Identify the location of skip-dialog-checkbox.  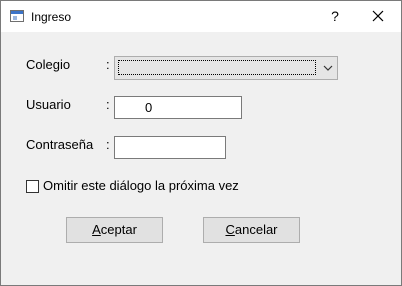
(32, 186).